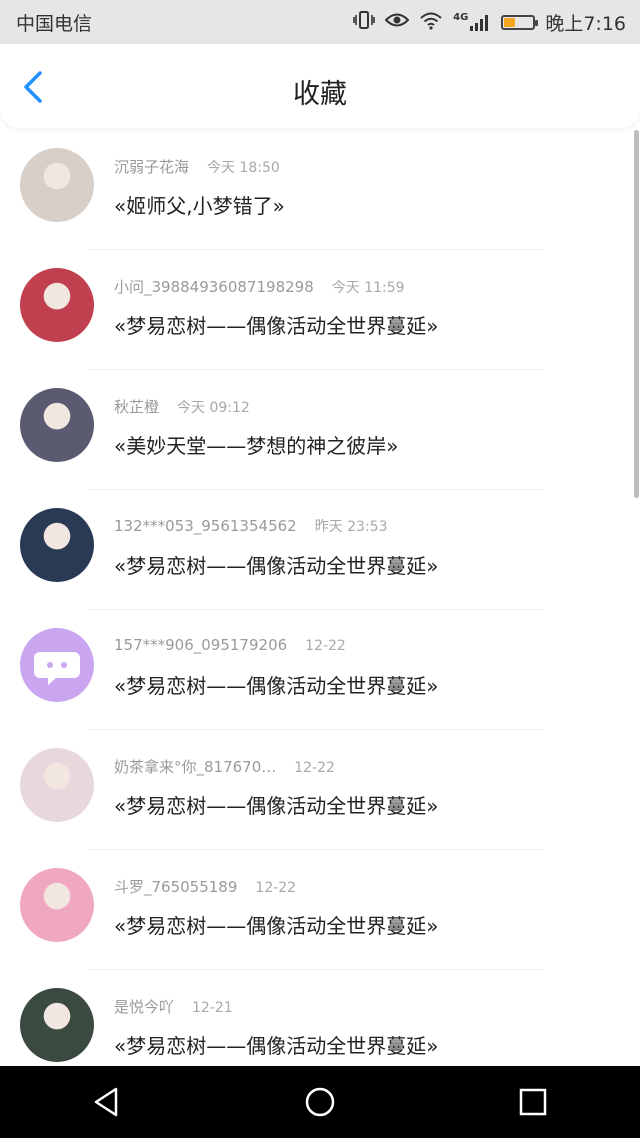  I want to click on carrier-label: 中国电信, so click(54, 23).